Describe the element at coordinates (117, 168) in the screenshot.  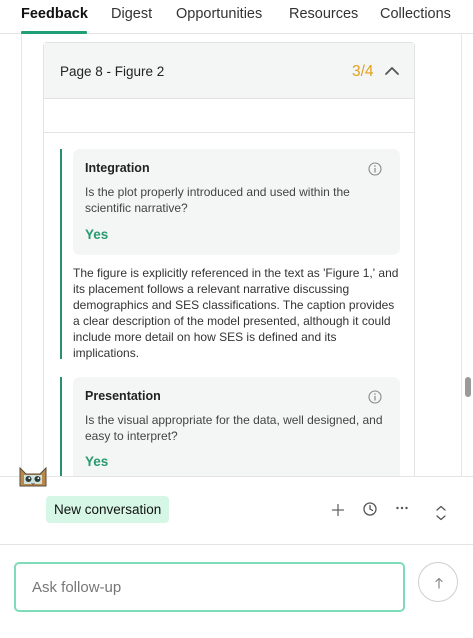
I see `criterion-title: Integration` at that location.